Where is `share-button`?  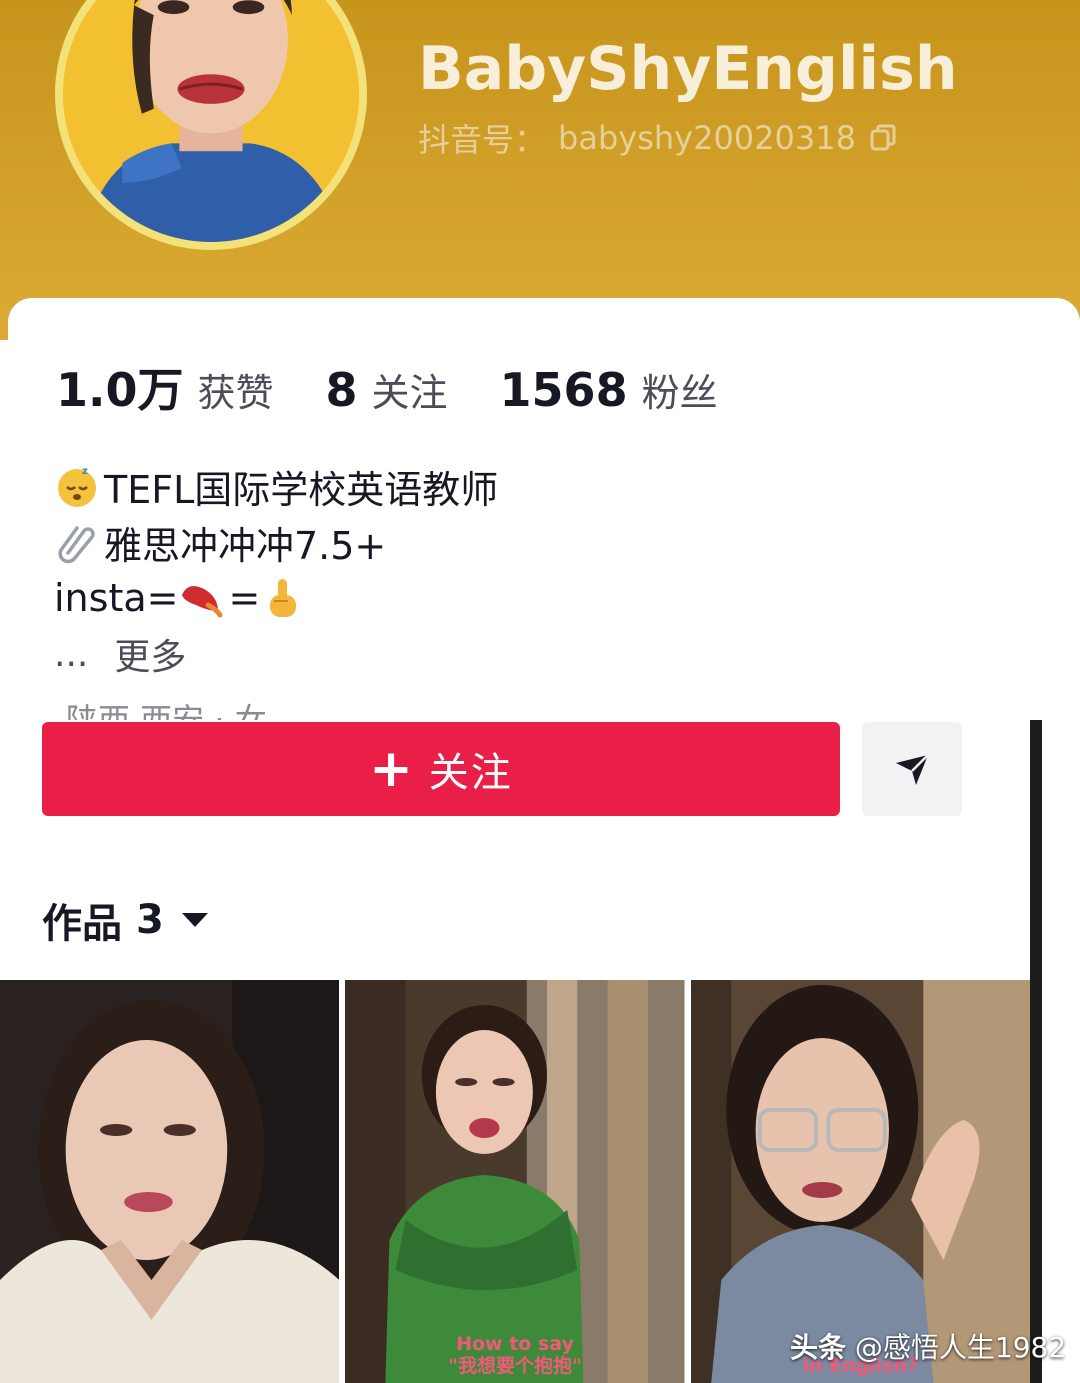 share-button is located at coordinates (912, 769).